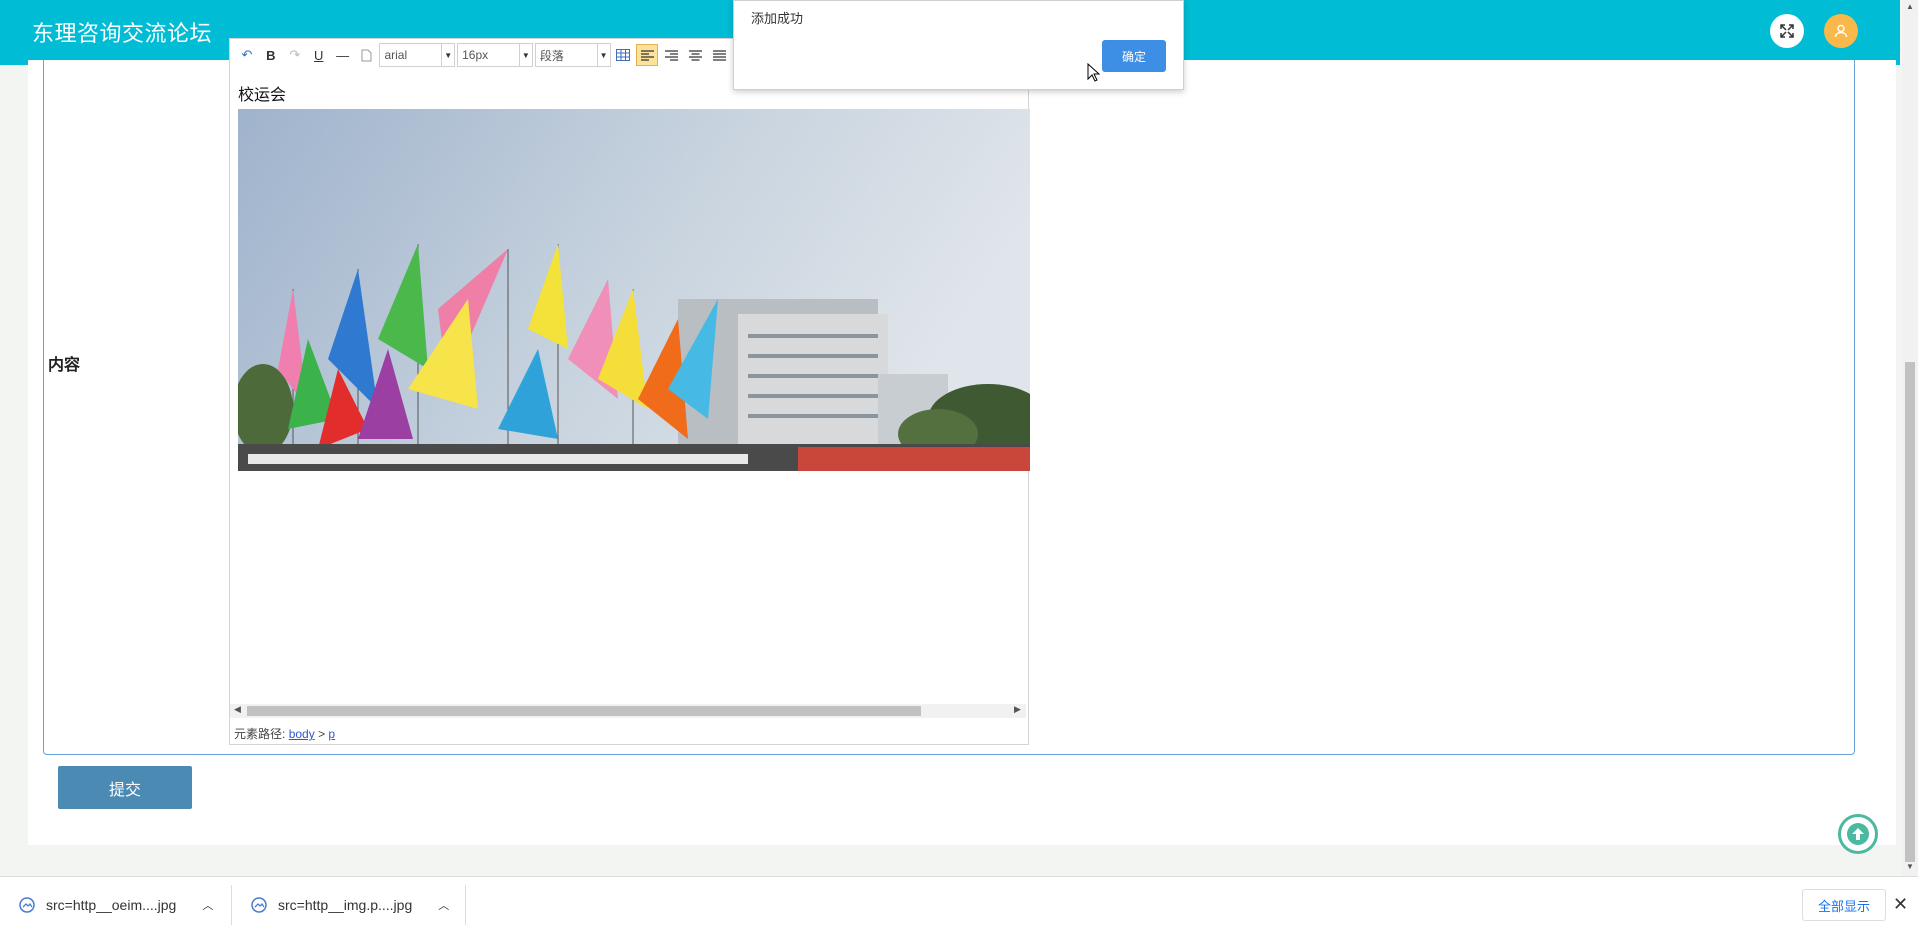 The width and height of the screenshot is (1918, 933). Describe the element at coordinates (1134, 56) in the screenshot. I see `dialog-ok-button: 确定` at that location.